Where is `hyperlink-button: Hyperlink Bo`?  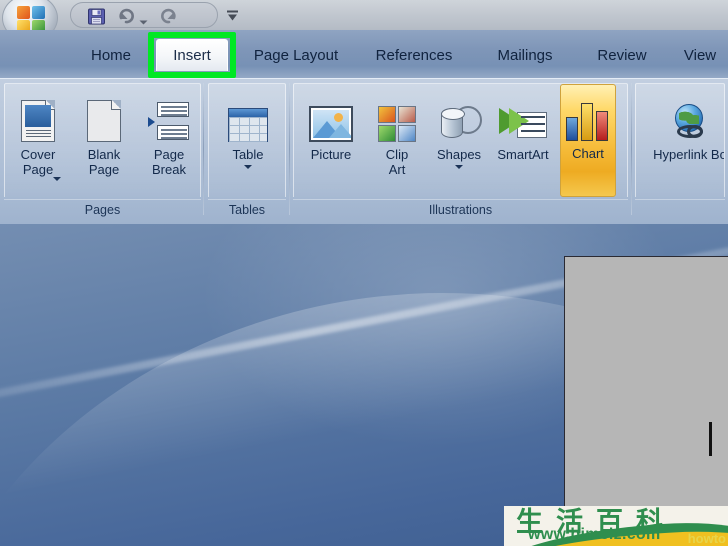
hyperlink-button: Hyperlink Bo is located at coordinates (682, 141).